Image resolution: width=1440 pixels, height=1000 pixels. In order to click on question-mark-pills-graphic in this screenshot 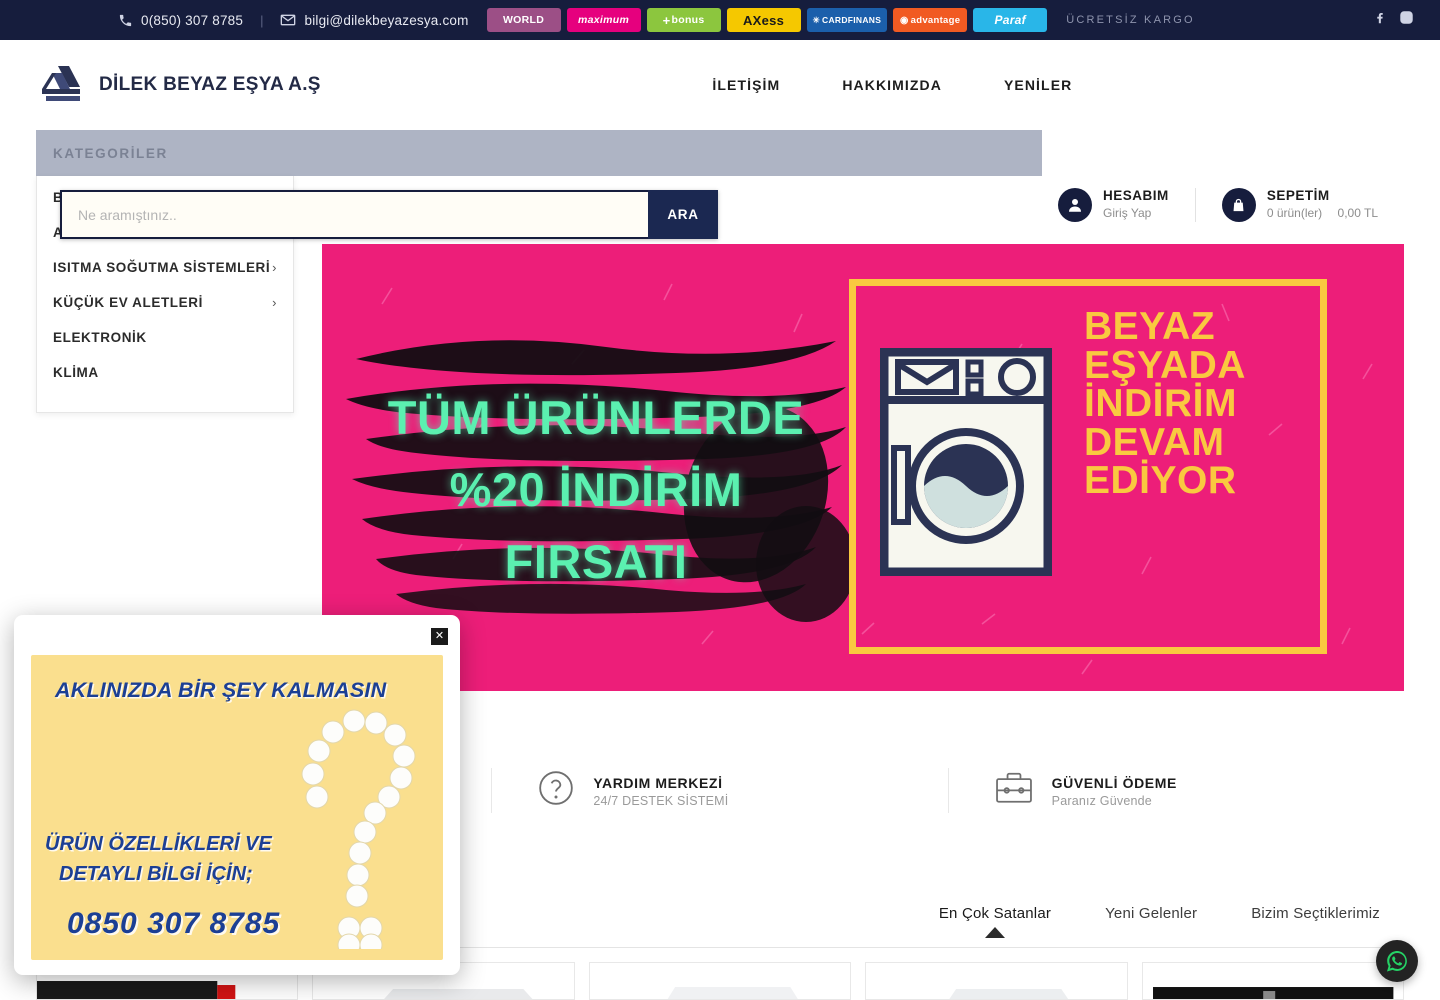, I will do `click(358, 829)`.